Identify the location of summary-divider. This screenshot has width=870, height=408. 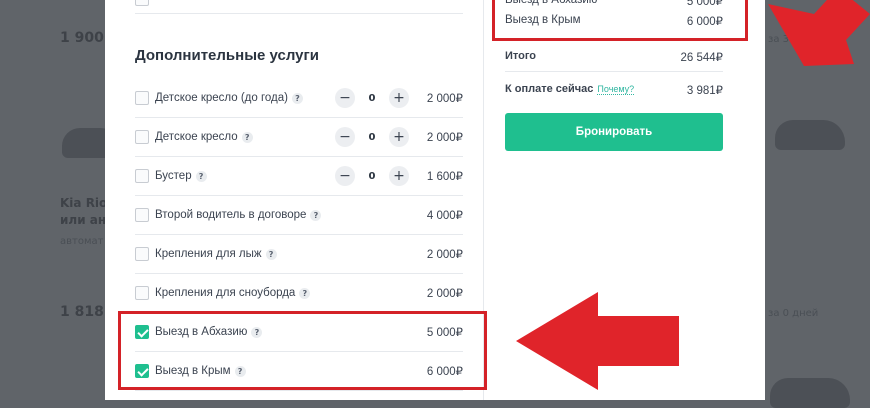
(614, 71).